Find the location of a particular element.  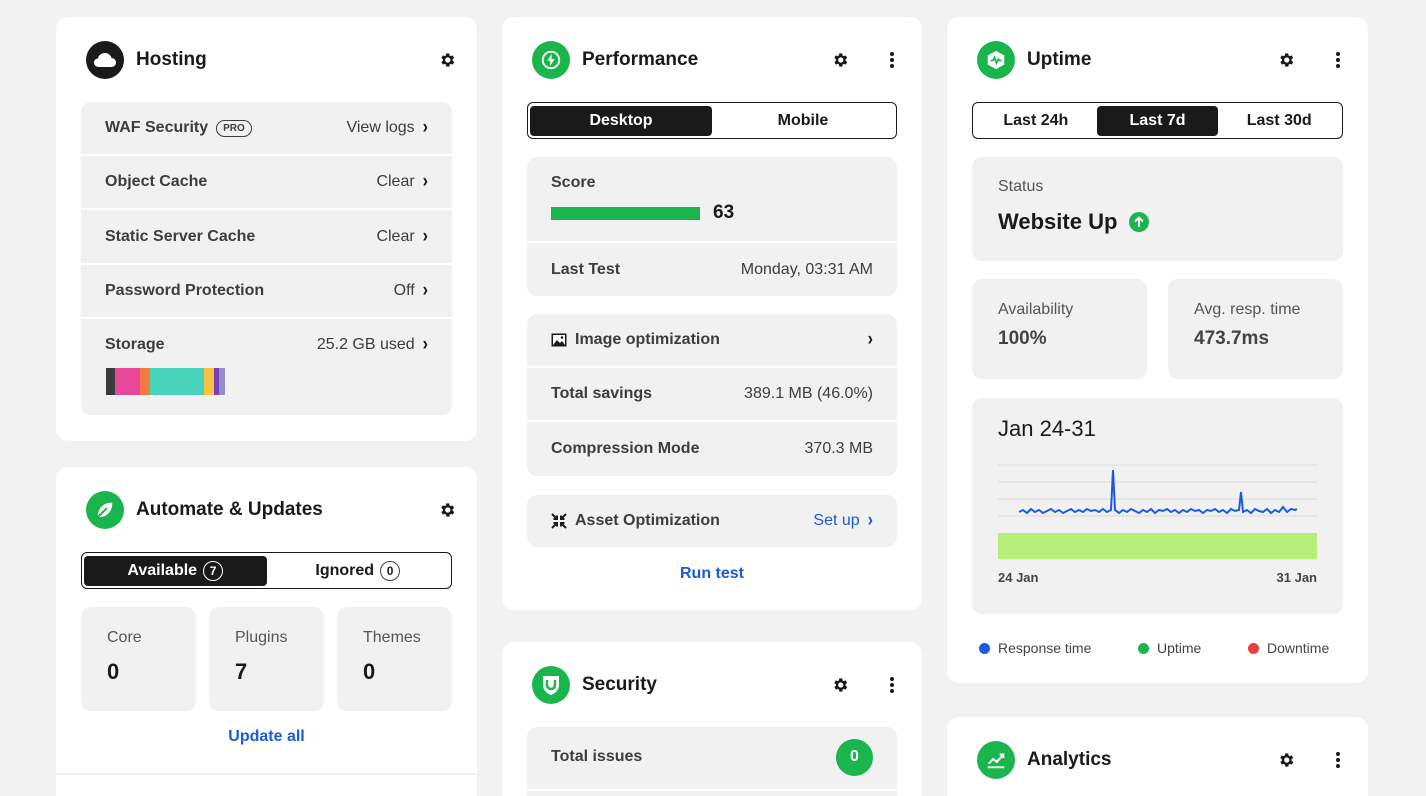

asset-optimization-panel: Asset Optimization Set up › is located at coordinates (712, 521).